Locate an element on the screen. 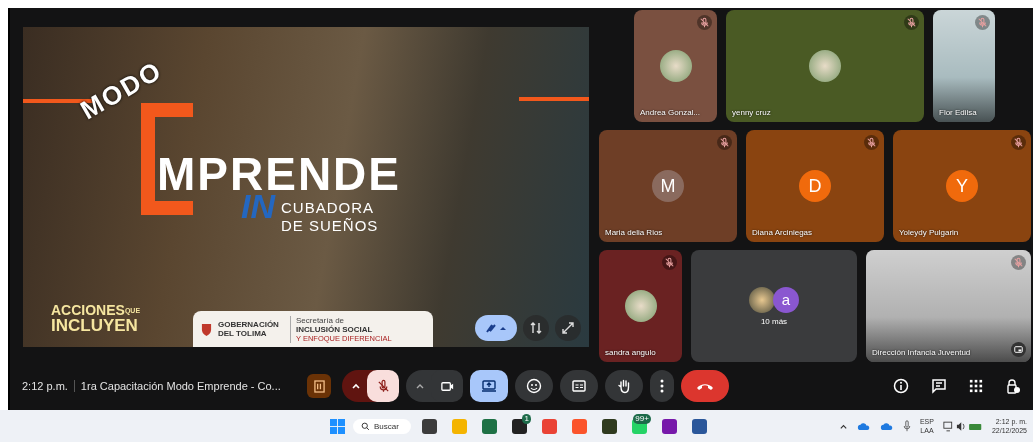 Image resolution: width=1033 pixels, height=442 pixels. meeting-time: 2:12 p.m. is located at coordinates (45, 386).